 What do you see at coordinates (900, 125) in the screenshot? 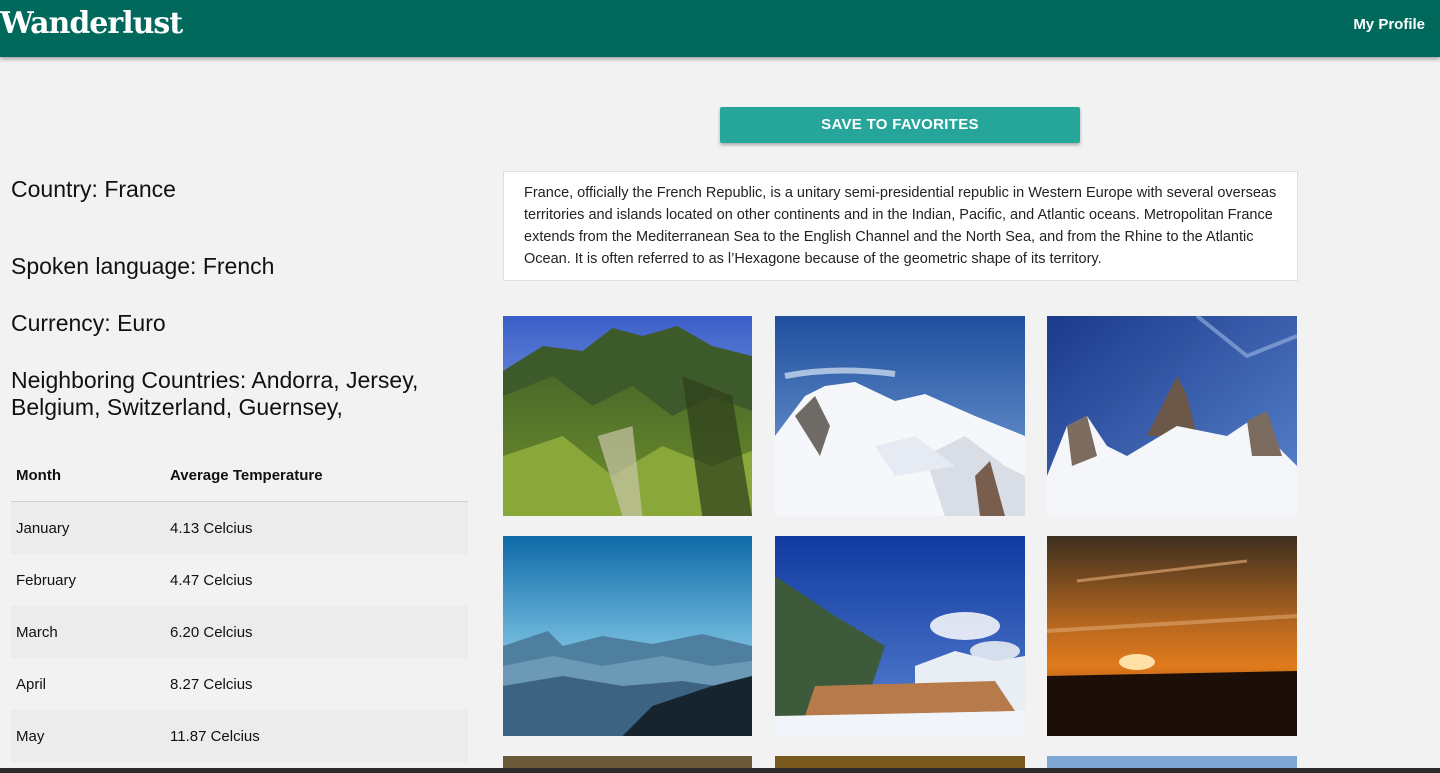
I see `save-to-favorites-button: SAVE TO FAVORITES` at bounding box center [900, 125].